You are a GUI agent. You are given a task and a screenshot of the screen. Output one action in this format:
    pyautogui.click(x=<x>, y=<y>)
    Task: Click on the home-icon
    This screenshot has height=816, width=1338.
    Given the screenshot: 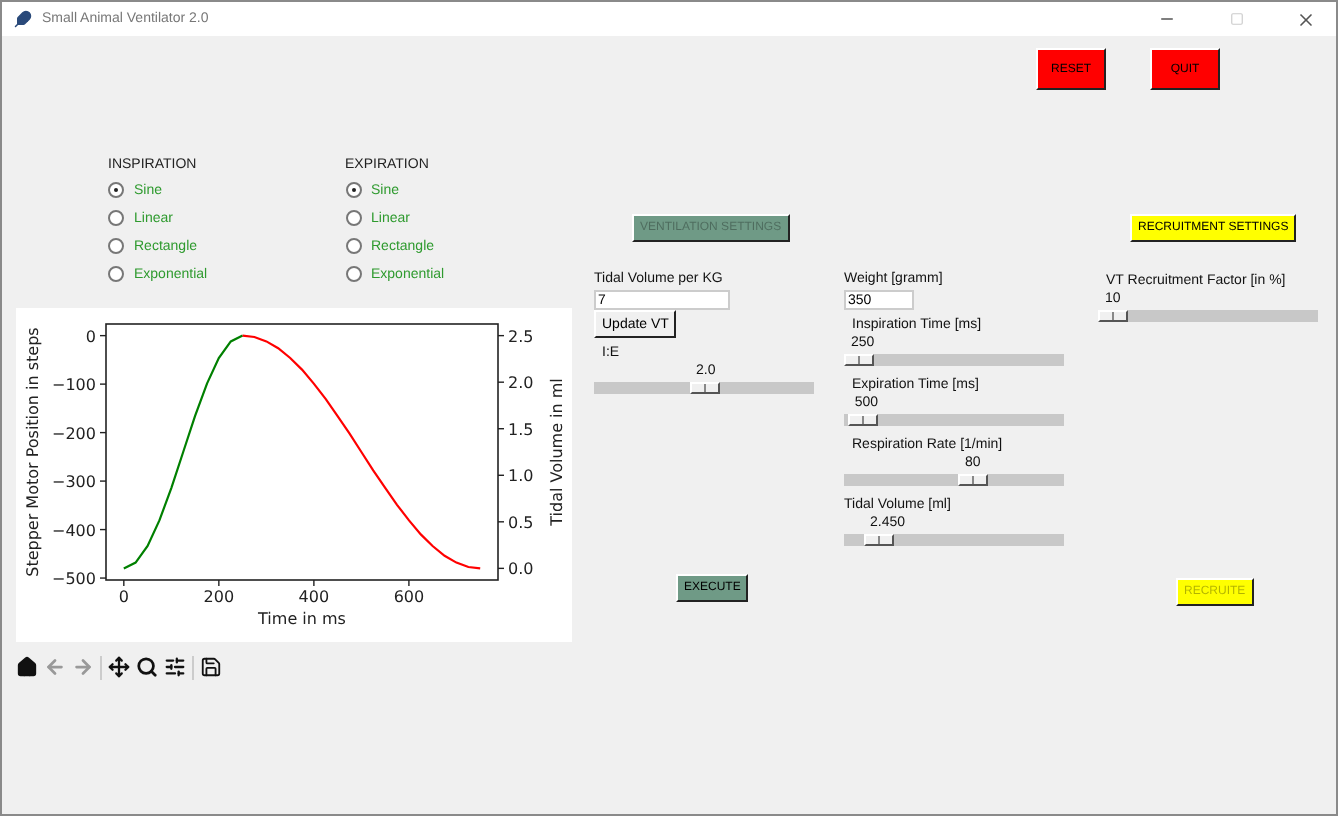 What is the action you would take?
    pyautogui.click(x=27, y=667)
    